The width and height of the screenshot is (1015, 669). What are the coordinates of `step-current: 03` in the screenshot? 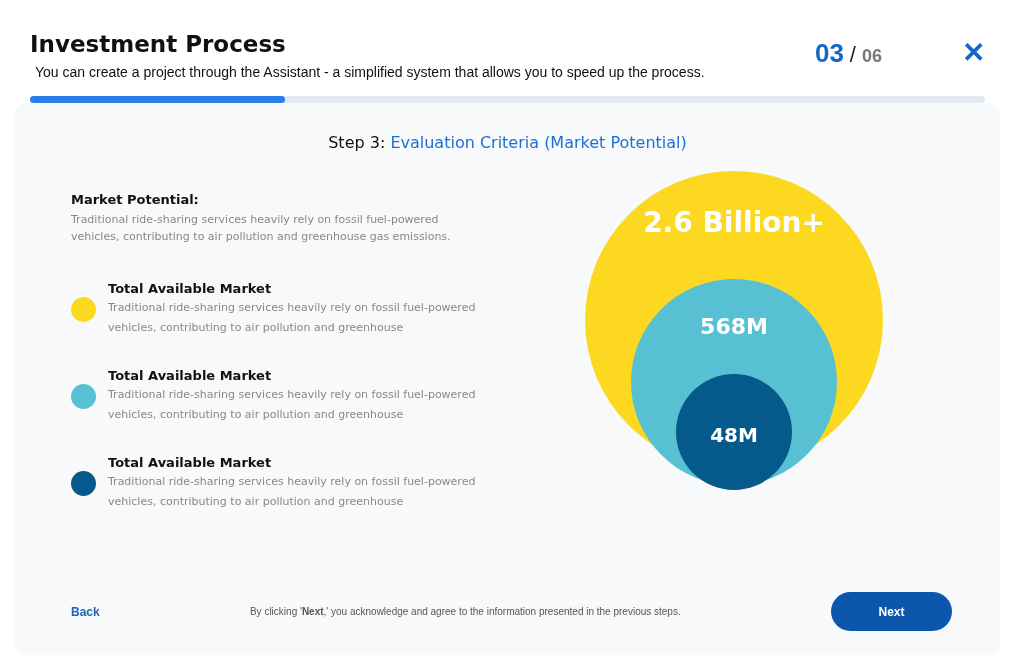 It's located at (829, 53).